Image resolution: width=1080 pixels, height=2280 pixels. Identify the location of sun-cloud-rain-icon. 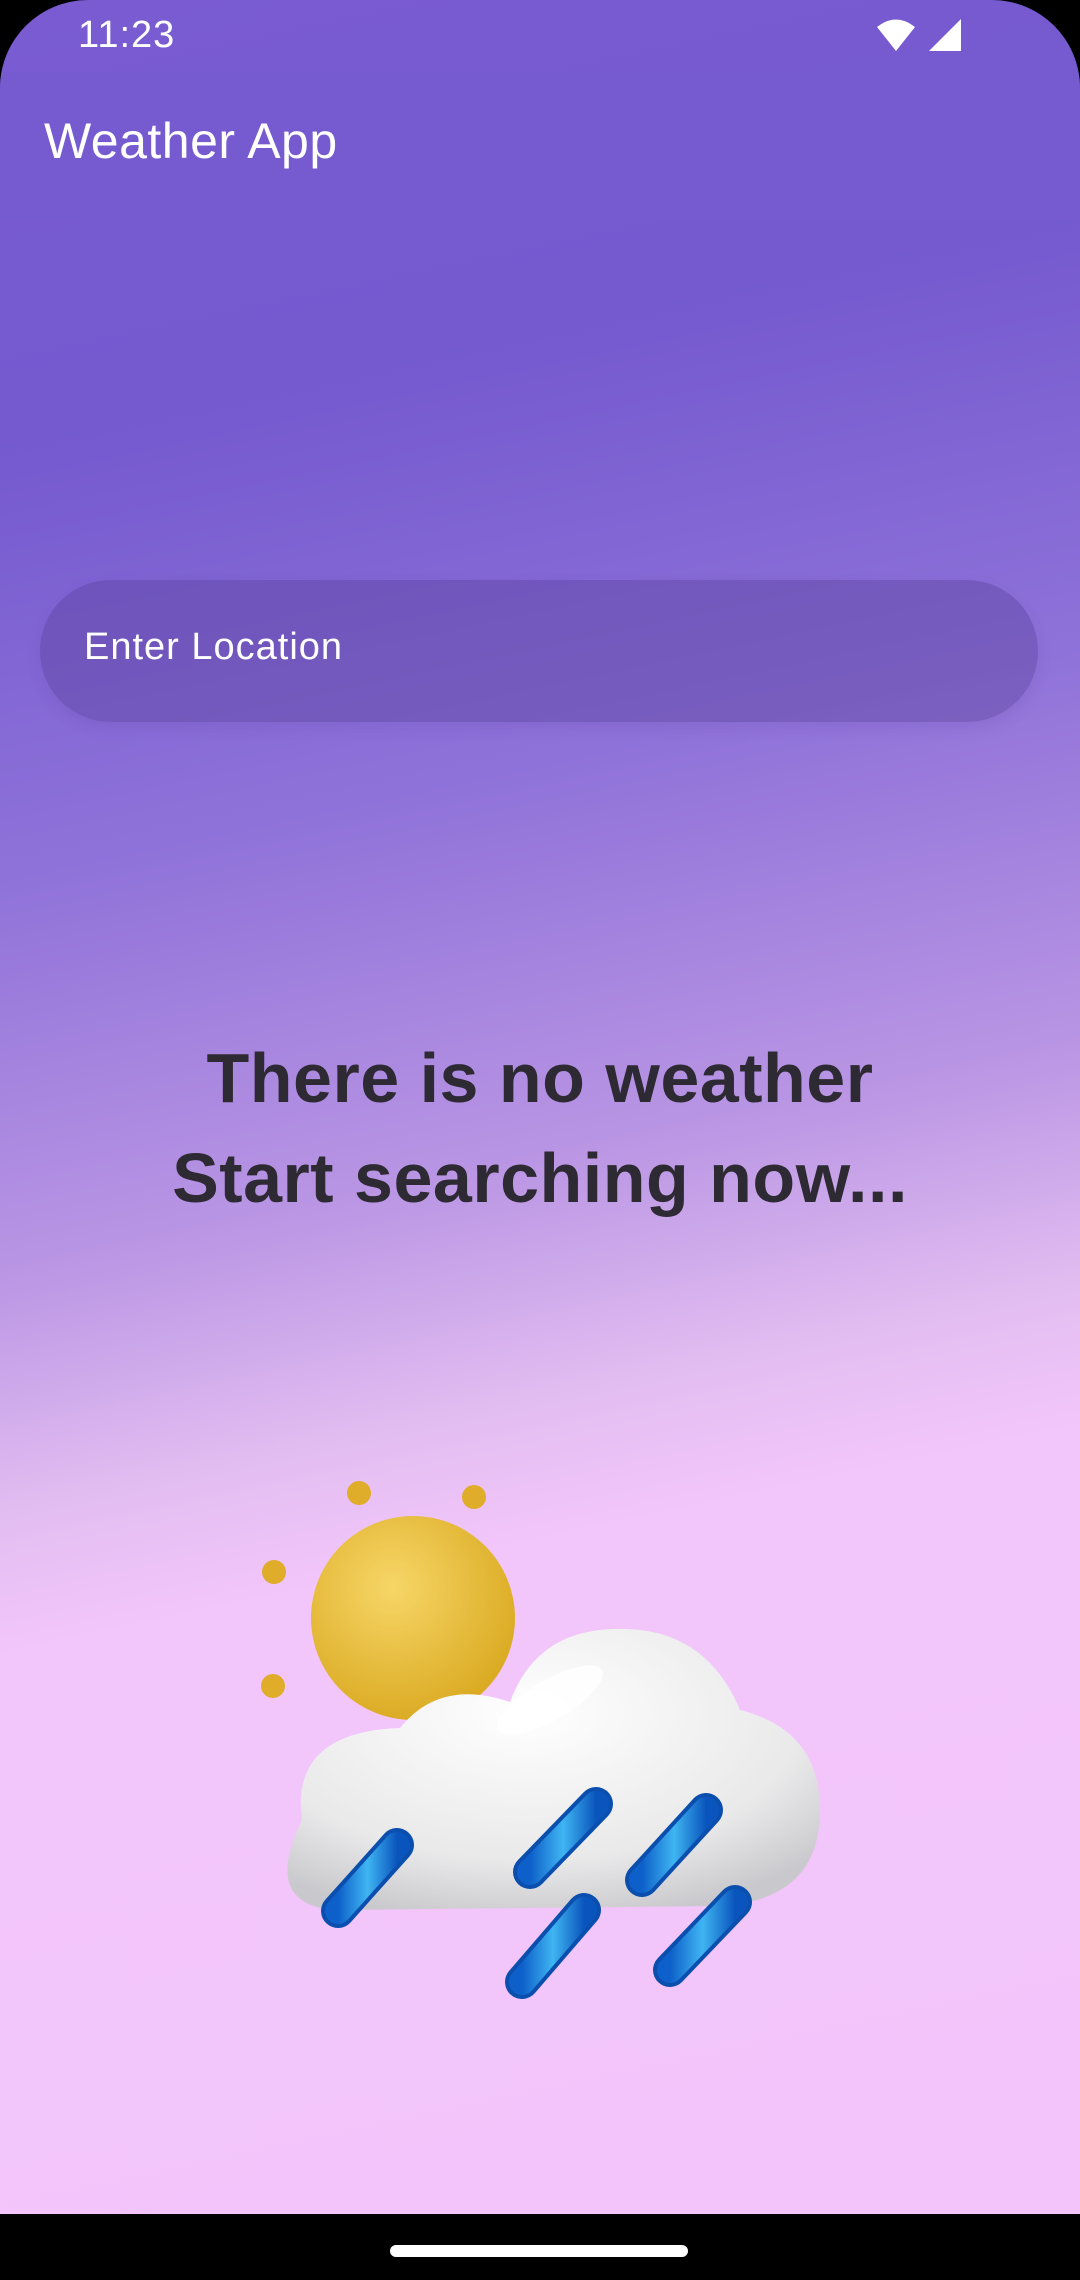
(540, 1740).